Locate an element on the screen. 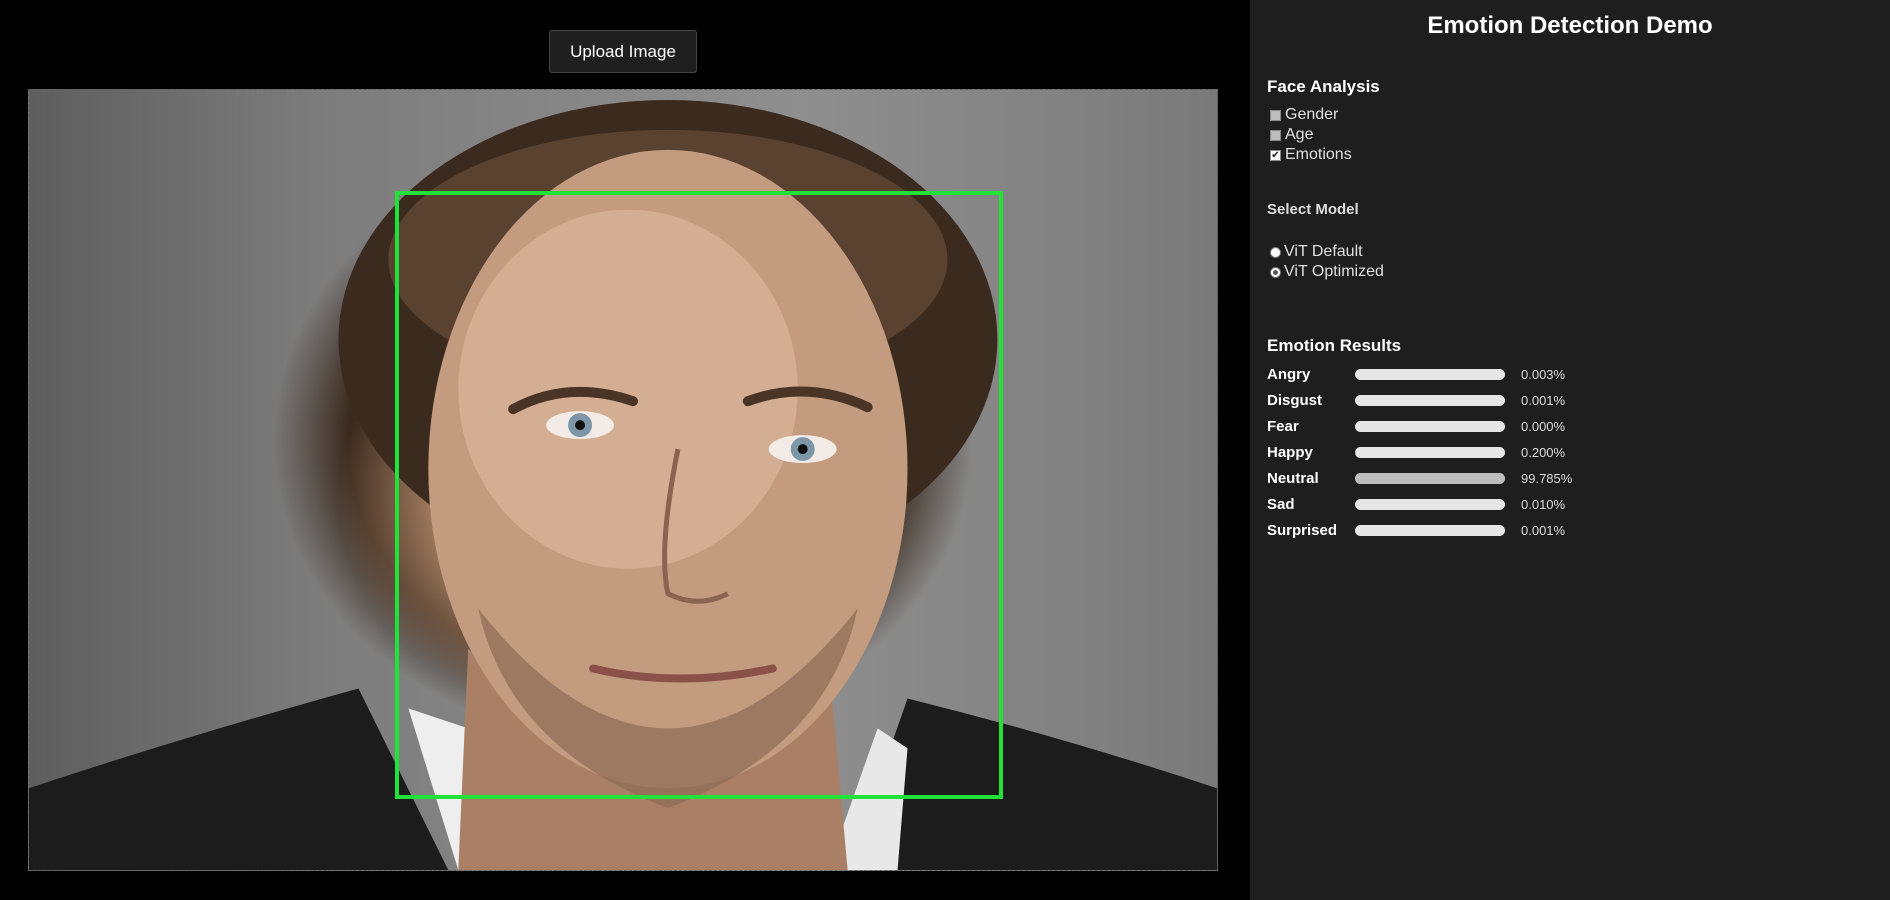 Image resolution: width=1890 pixels, height=900 pixels. emotion-row-disgust: Disgust 0.001% is located at coordinates (1416, 400).